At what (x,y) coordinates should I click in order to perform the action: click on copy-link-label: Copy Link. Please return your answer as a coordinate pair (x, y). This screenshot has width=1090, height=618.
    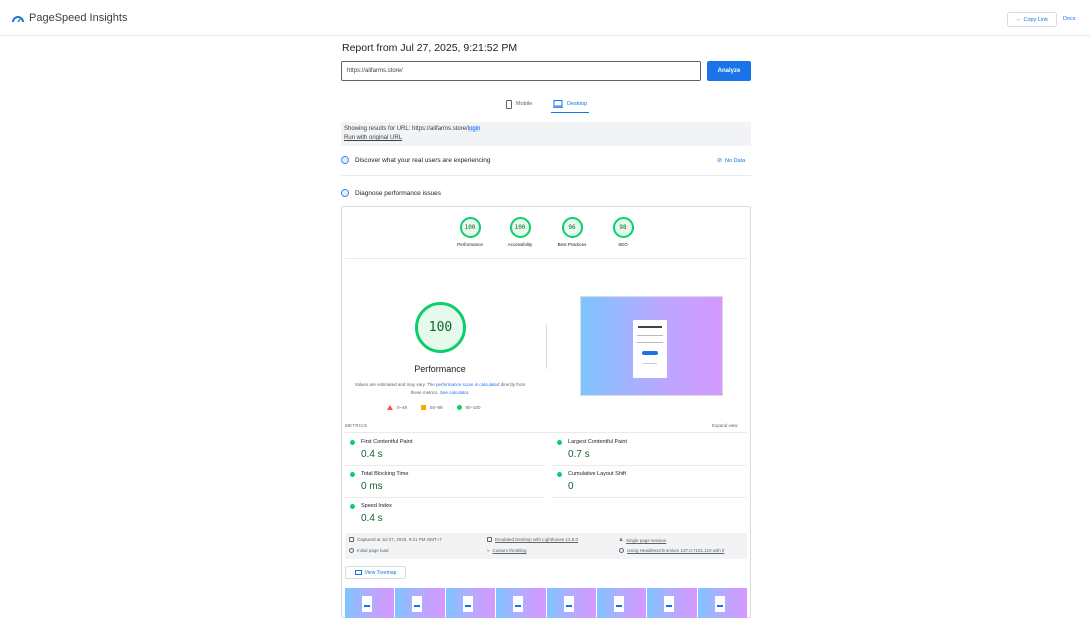
    Looking at the image, I should click on (1035, 19).